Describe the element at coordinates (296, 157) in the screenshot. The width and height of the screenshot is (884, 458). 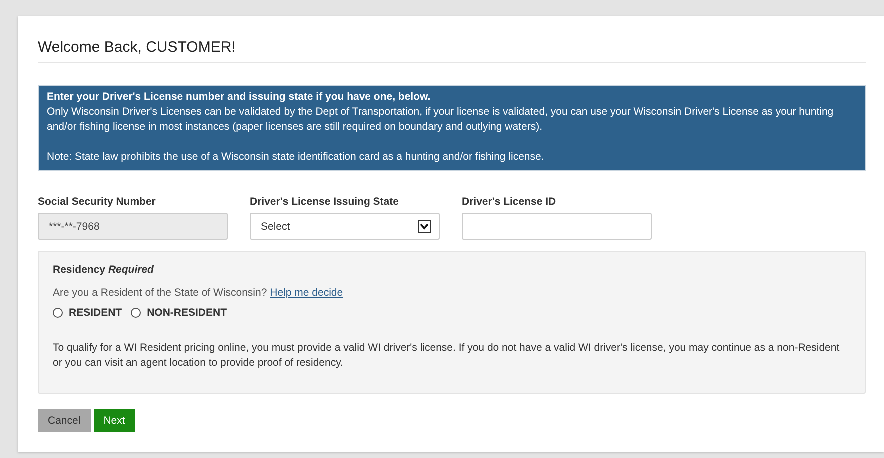
I see `banner-note: Note: State law prohibits the use of a Wisconsin state identification card as a hunting and/or fishing license.` at that location.